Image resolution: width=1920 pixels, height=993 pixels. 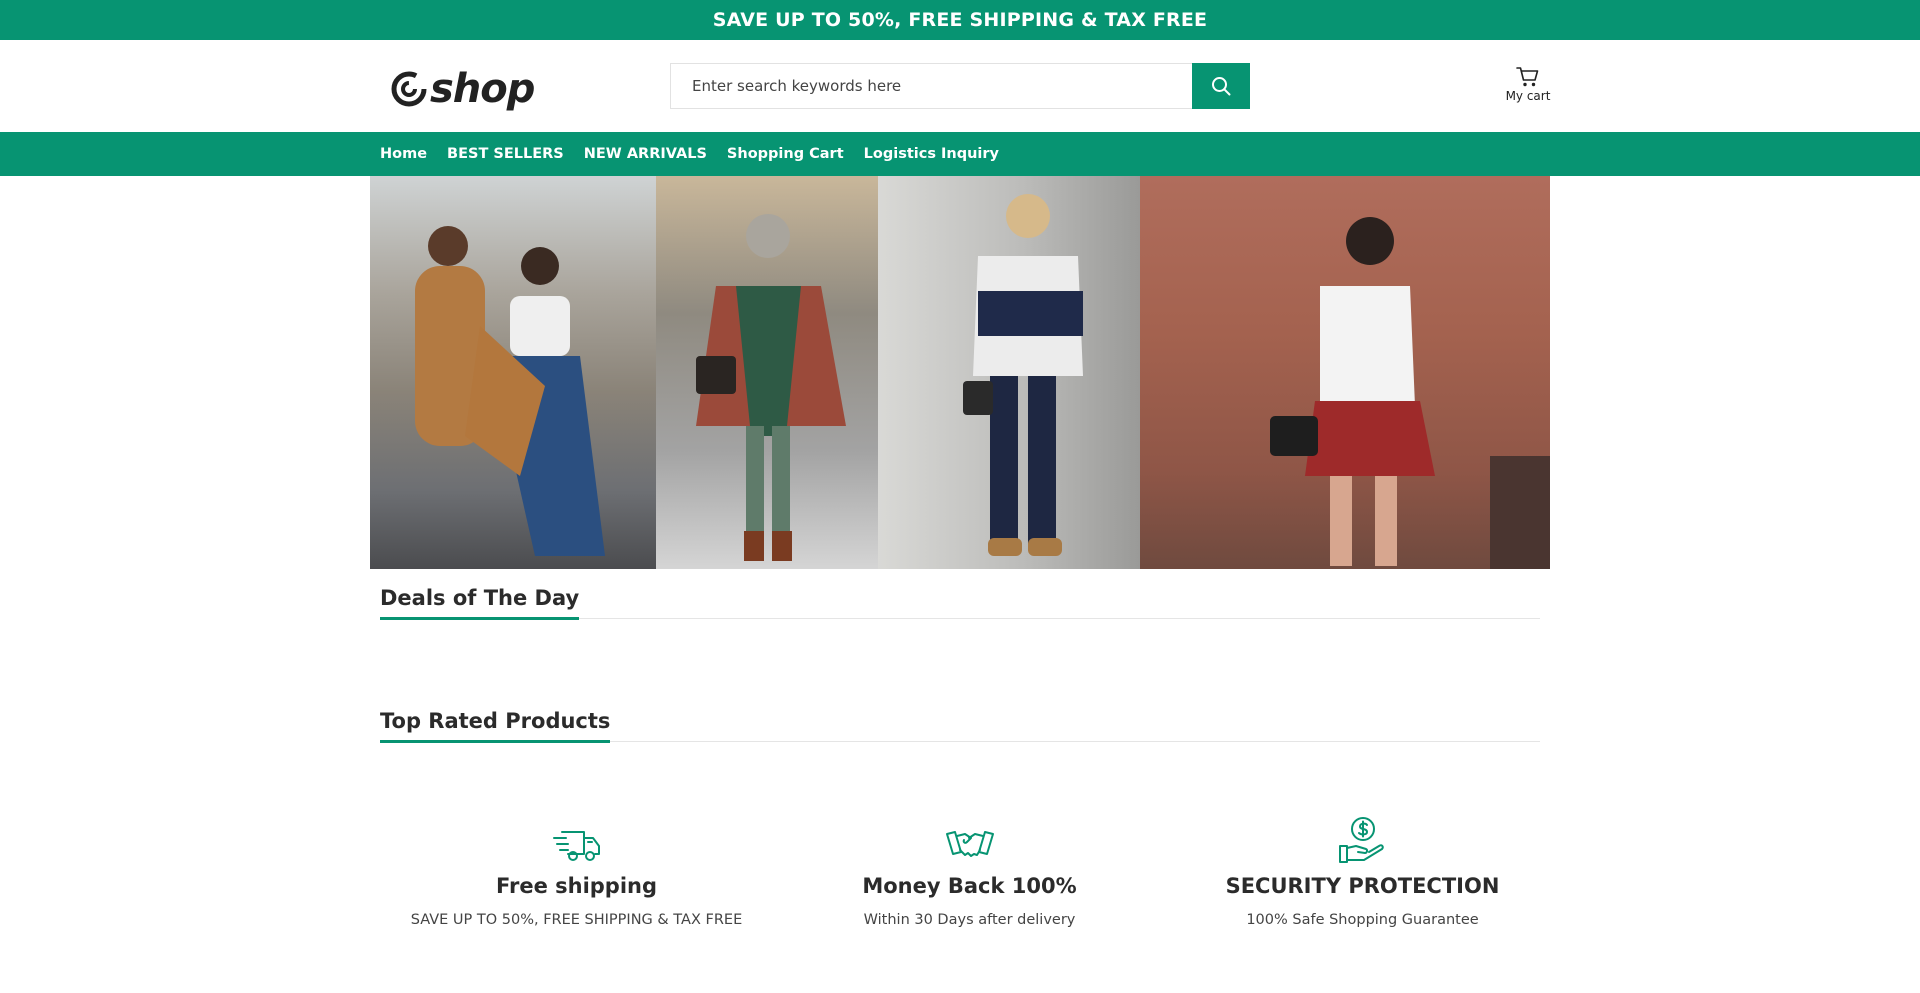 I want to click on header: shop My cart, so click(x=960, y=86).